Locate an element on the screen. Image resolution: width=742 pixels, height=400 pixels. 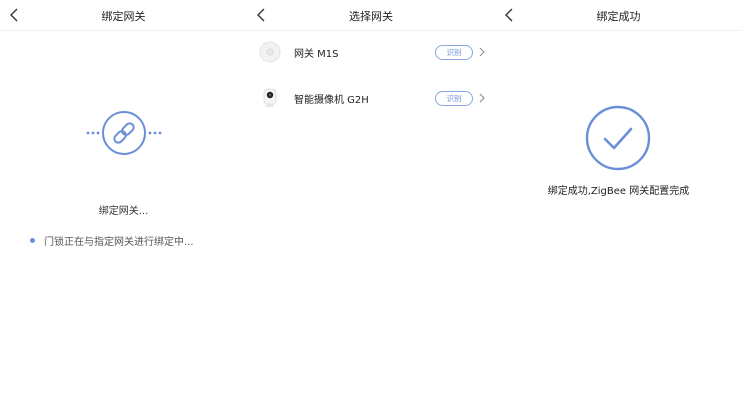
page-title: 绑定网关 is located at coordinates (123, 16).